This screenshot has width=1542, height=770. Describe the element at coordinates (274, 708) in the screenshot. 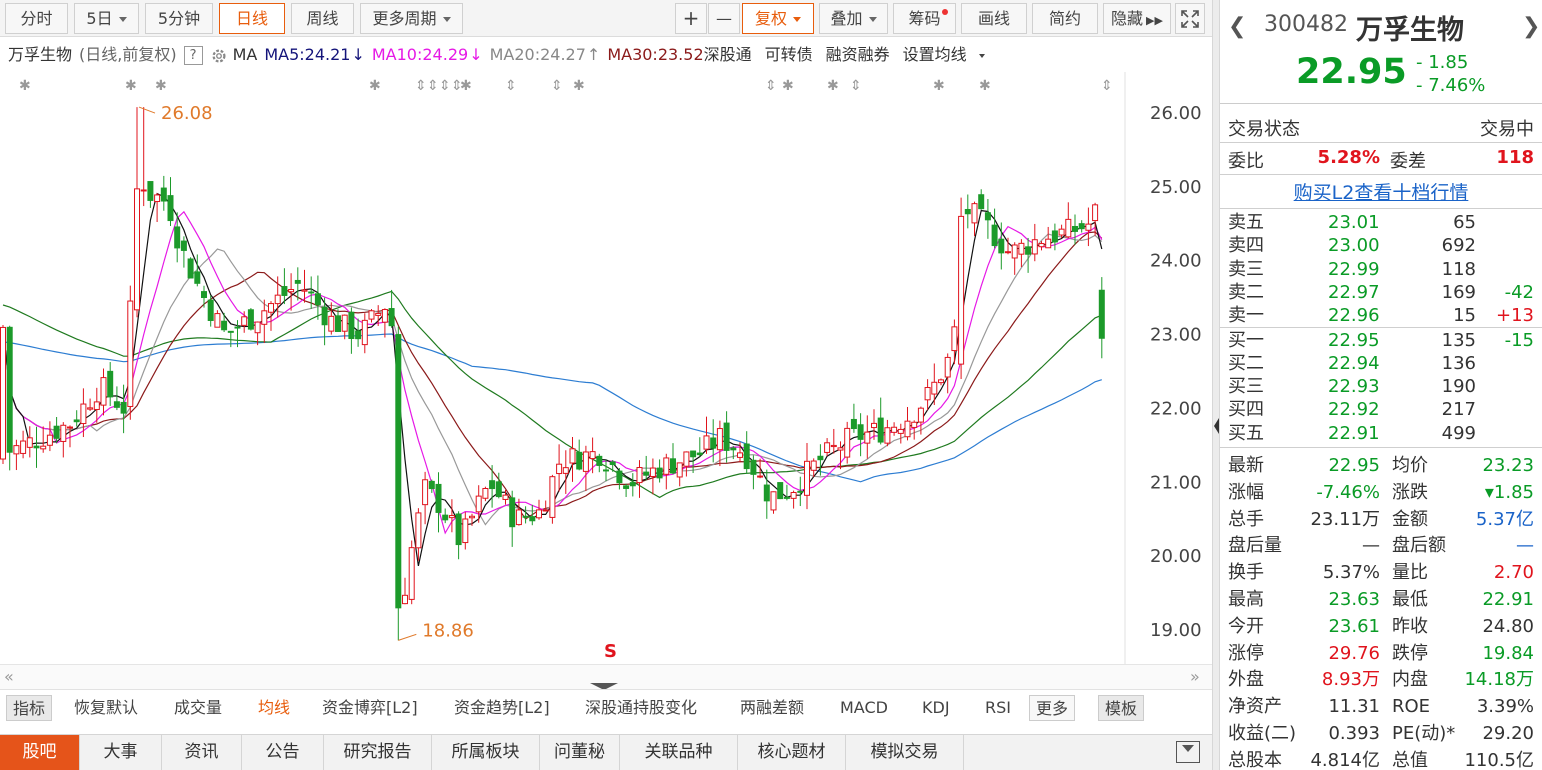

I see `indicator-tab-3: 均线` at that location.